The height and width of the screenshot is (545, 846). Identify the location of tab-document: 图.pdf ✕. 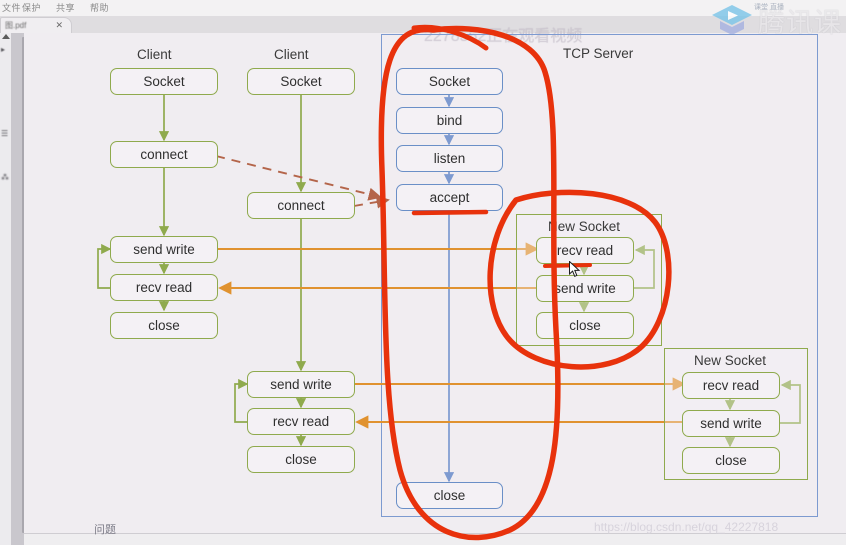
(36, 25).